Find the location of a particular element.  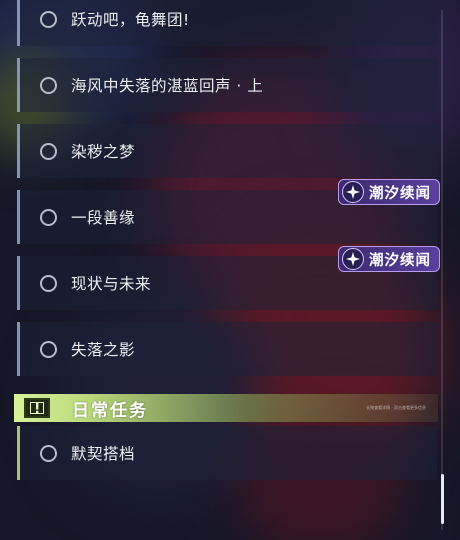

scrollbar-thumb is located at coordinates (442, 499).